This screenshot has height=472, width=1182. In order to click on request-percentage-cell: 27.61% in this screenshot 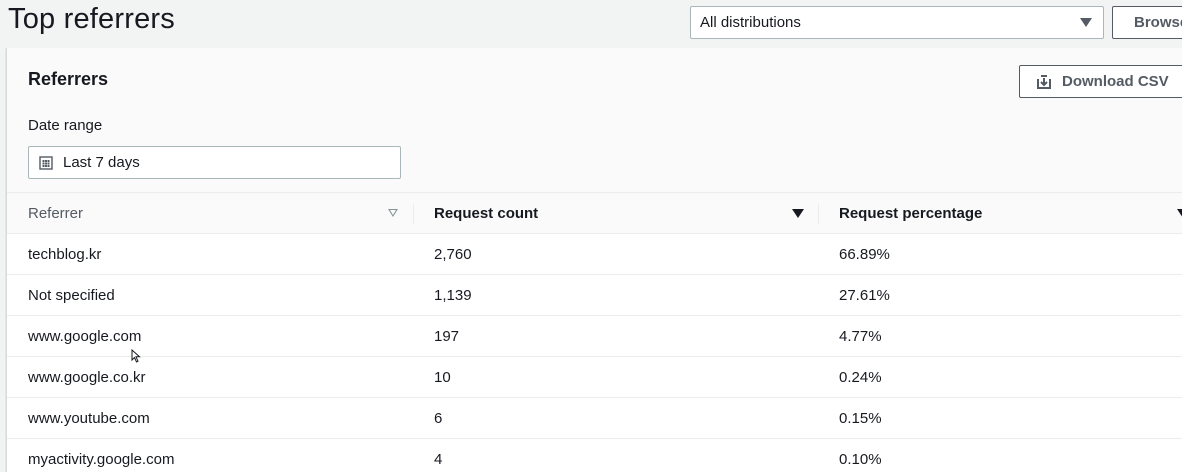, I will do `click(864, 295)`.